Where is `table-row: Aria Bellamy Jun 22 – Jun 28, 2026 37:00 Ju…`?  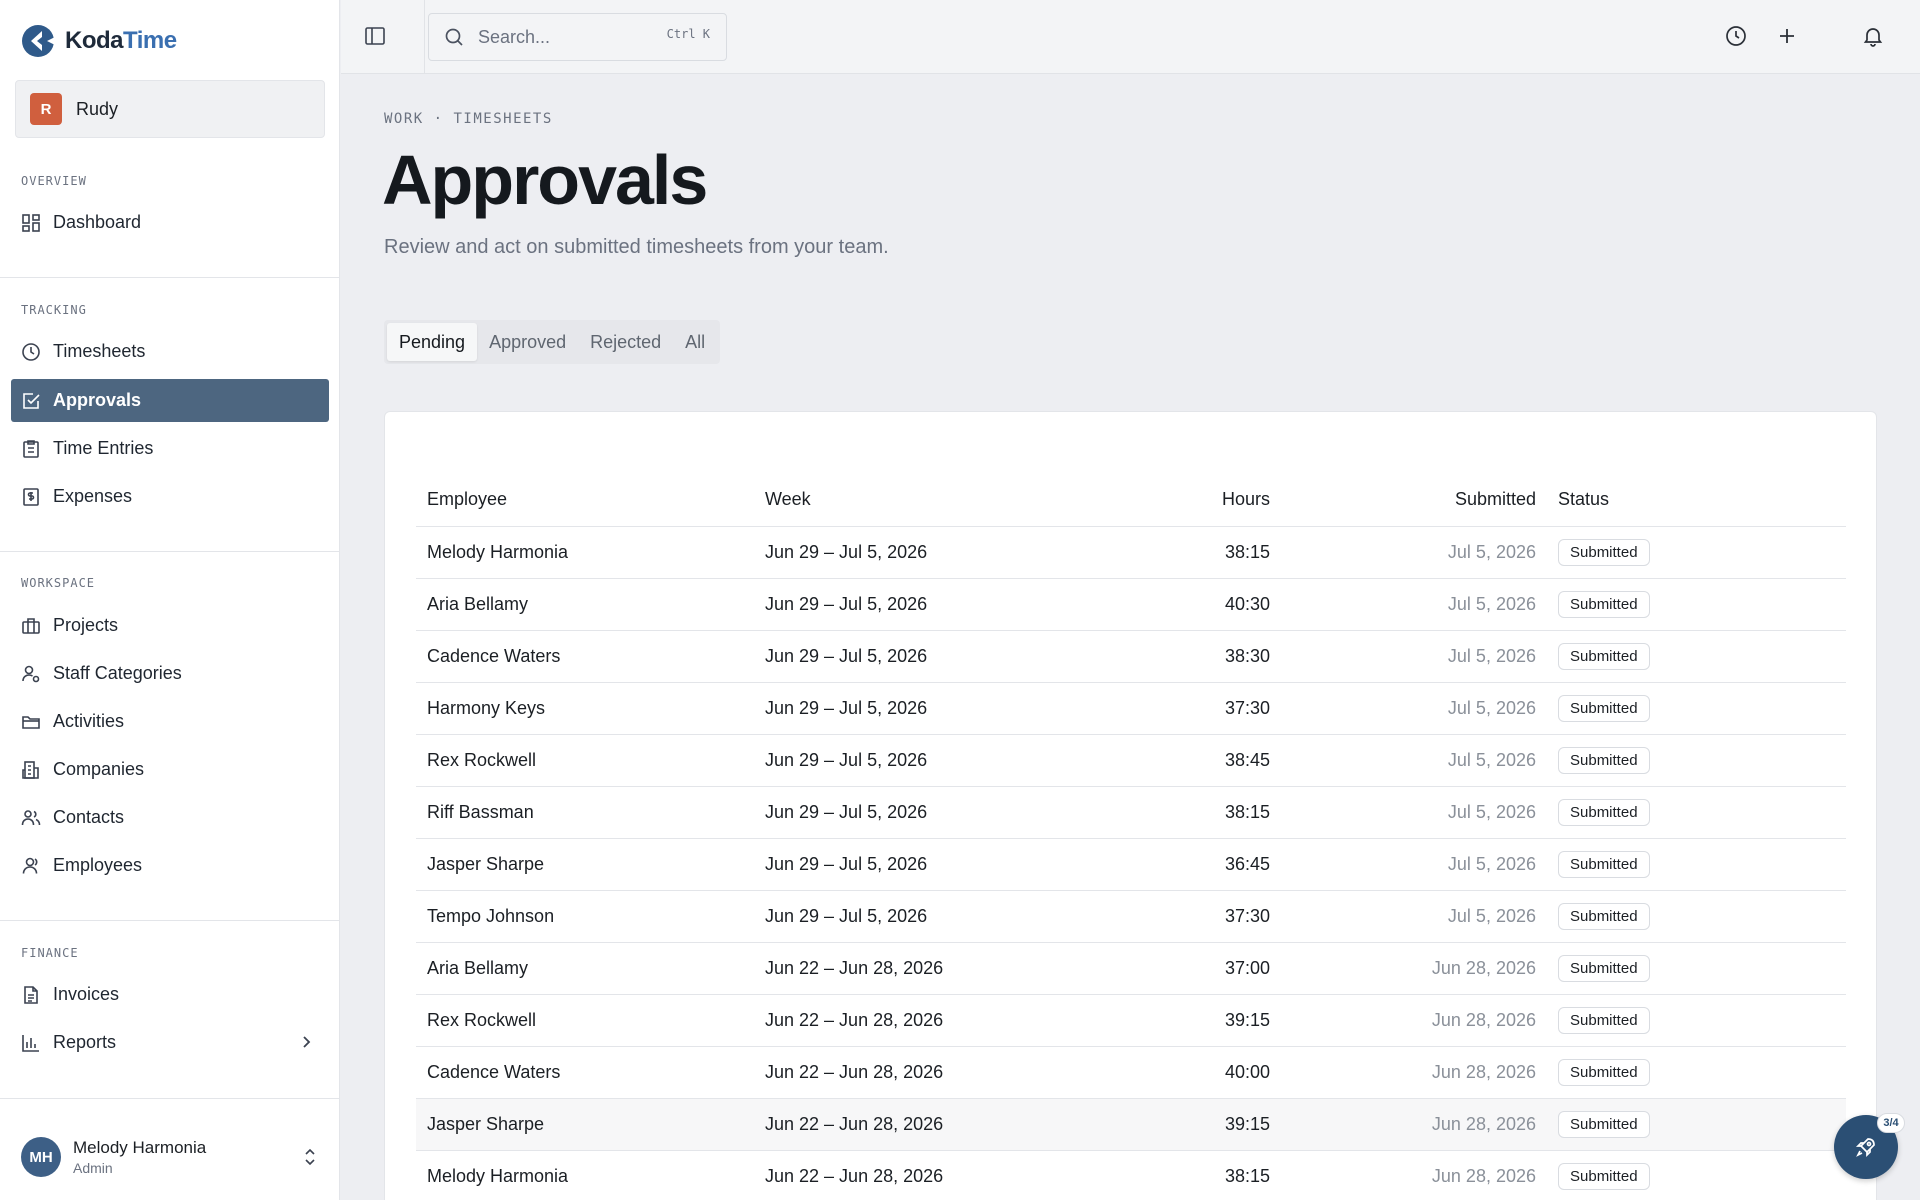 table-row: Aria Bellamy Jun 22 – Jun 28, 2026 37:00 Ju… is located at coordinates (1131, 969).